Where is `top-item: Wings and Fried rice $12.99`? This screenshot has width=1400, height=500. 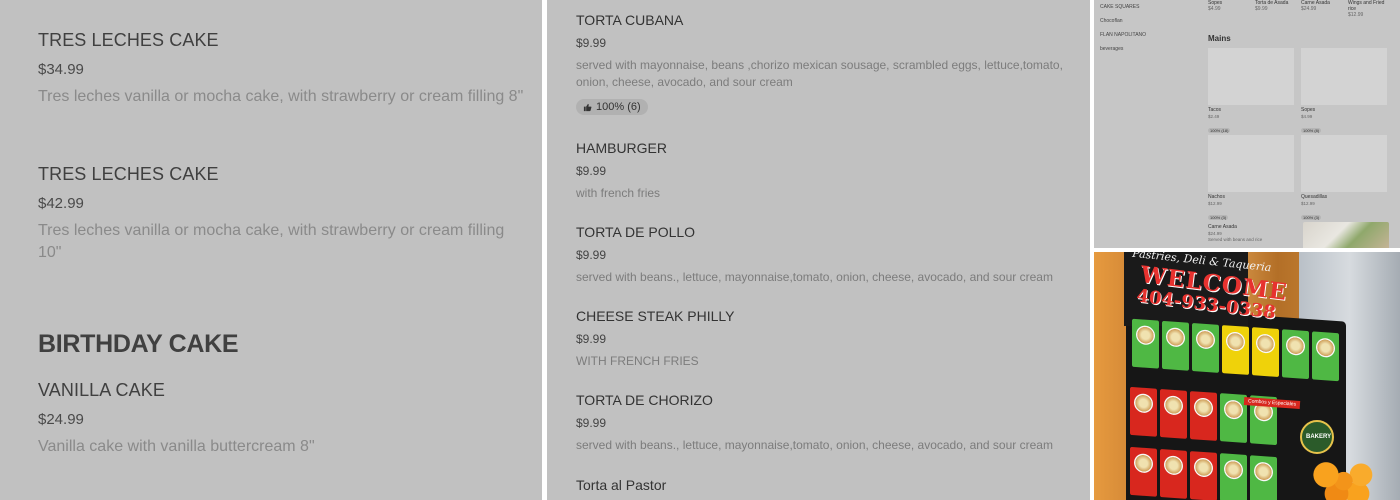 top-item: Wings and Fried rice $12.99 is located at coordinates (1370, 9).